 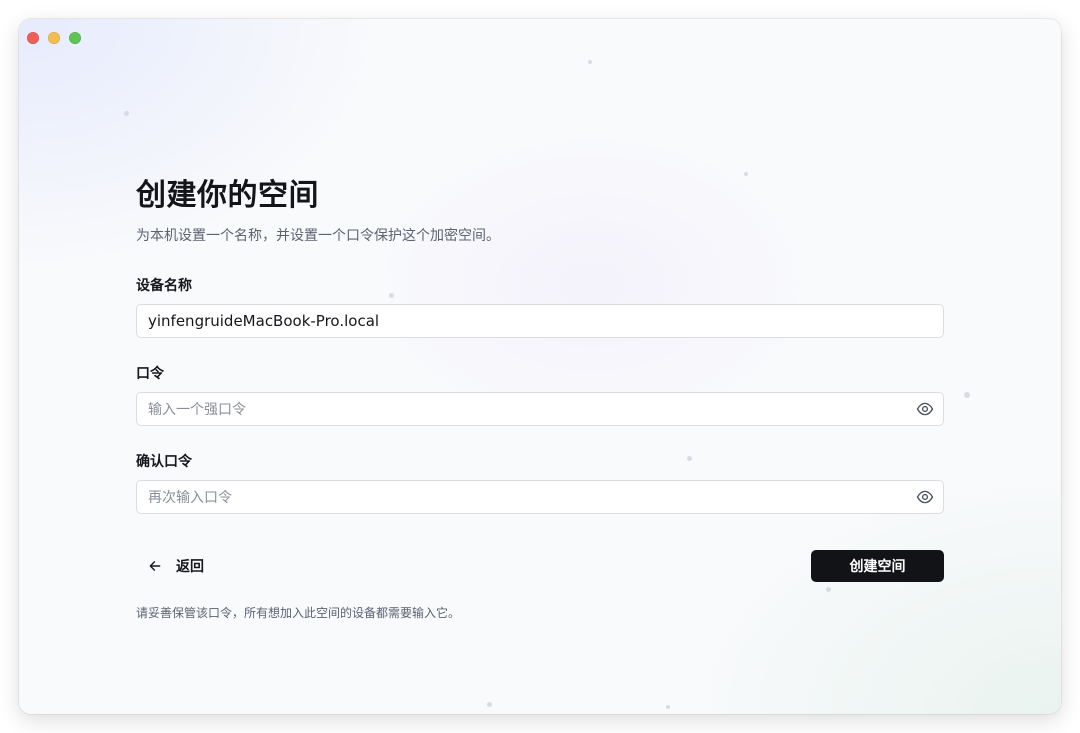 What do you see at coordinates (227, 195) in the screenshot?
I see `page-title: 创建你的空间` at bounding box center [227, 195].